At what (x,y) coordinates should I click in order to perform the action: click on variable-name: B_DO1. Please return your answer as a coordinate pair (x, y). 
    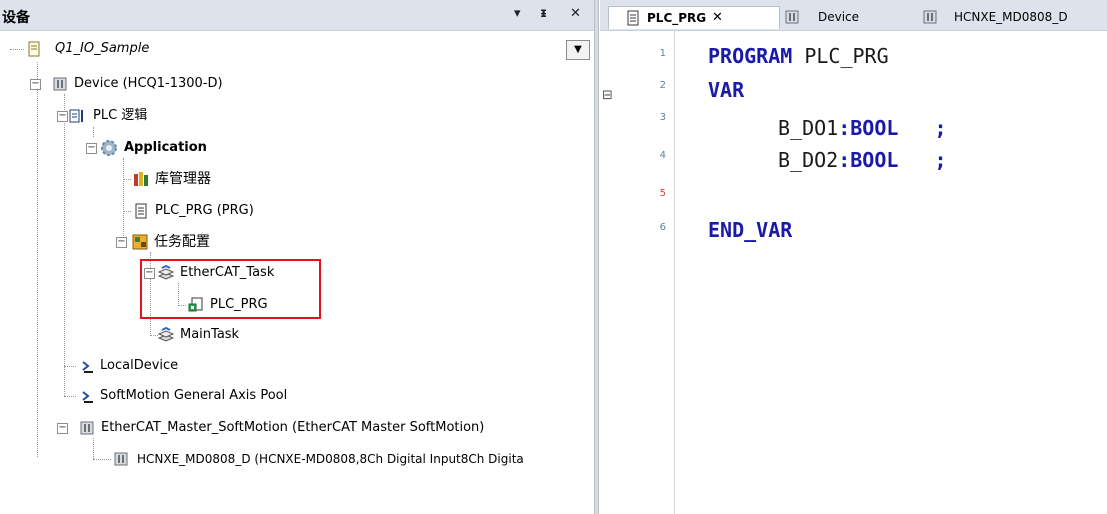
    Looking at the image, I should click on (808, 128).